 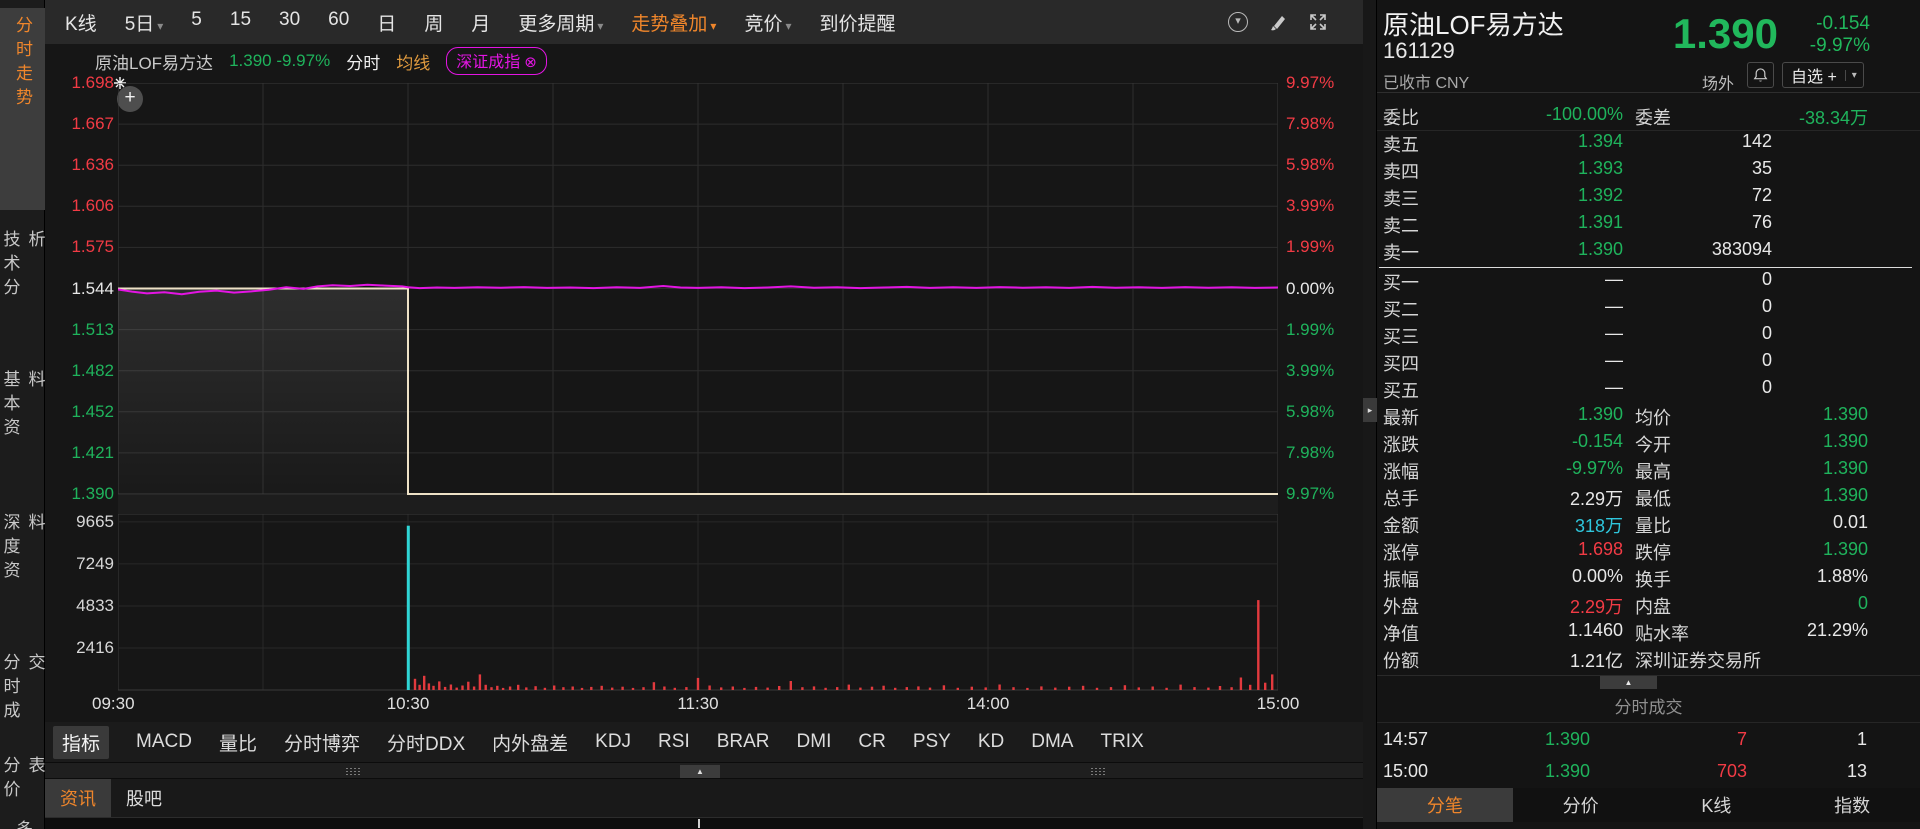 I want to click on time-axis-label: 15:00, so click(x=1278, y=703).